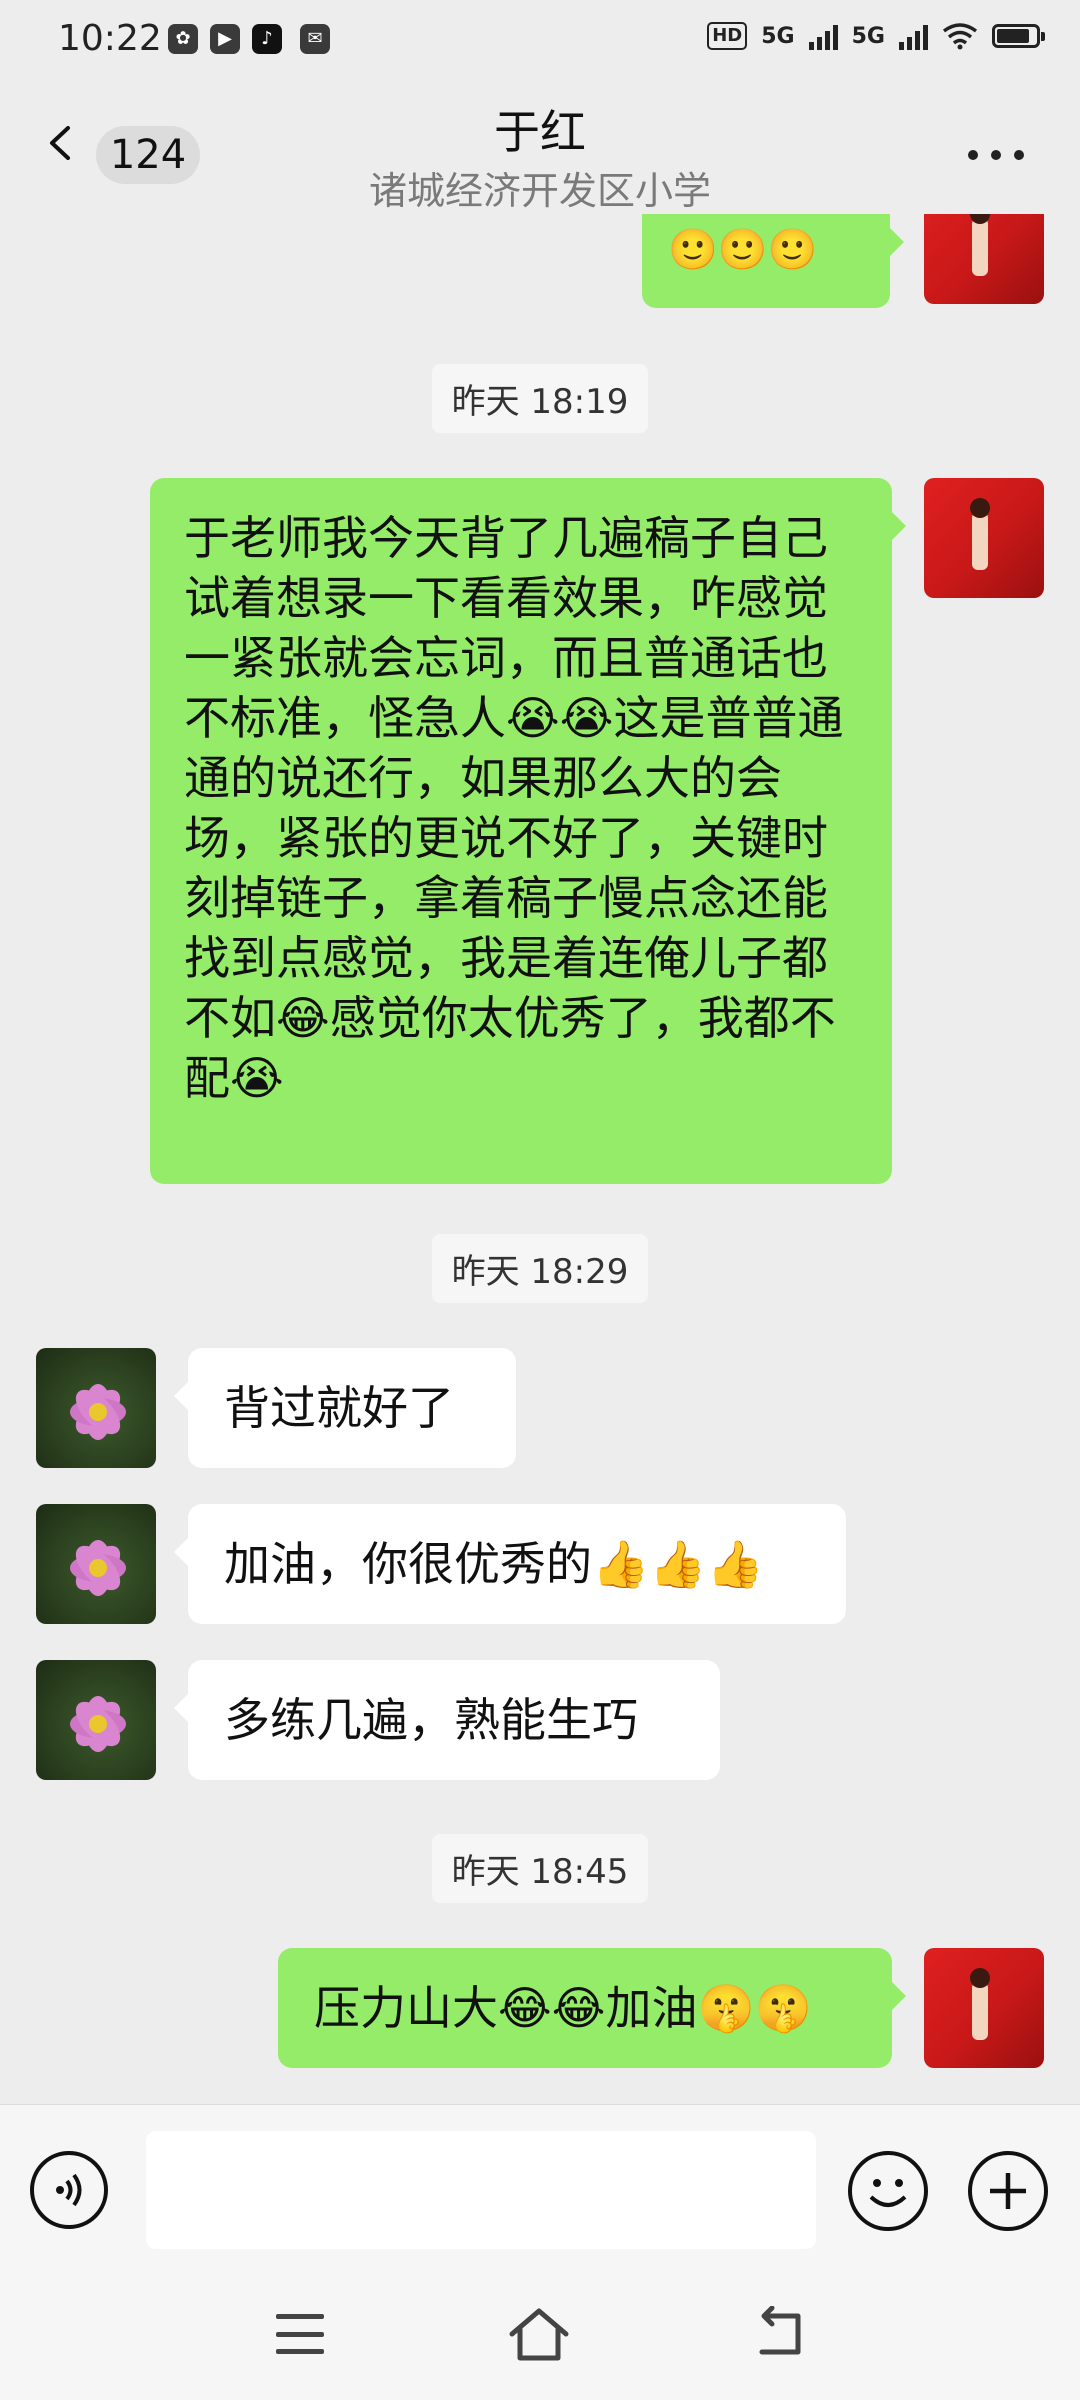  Describe the element at coordinates (315, 39) in the screenshot. I see `message-notification-icon: ✉` at that location.